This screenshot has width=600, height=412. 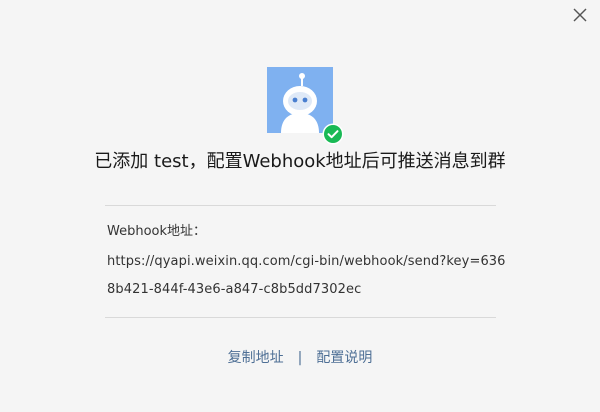 I want to click on close-icon, so click(x=580, y=15).